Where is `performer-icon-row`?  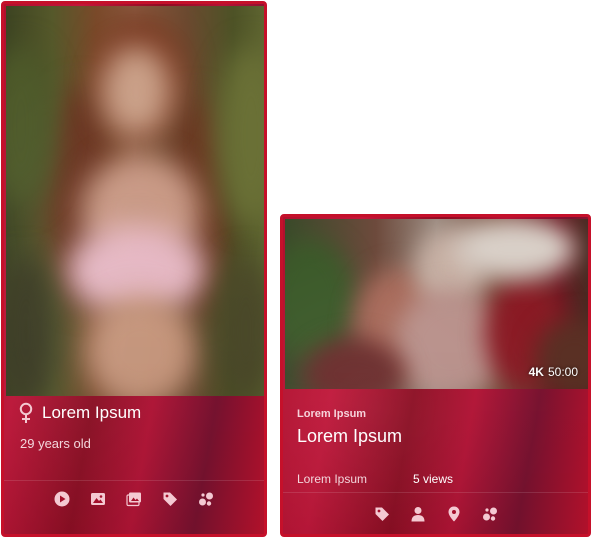
performer-icon-row is located at coordinates (134, 499).